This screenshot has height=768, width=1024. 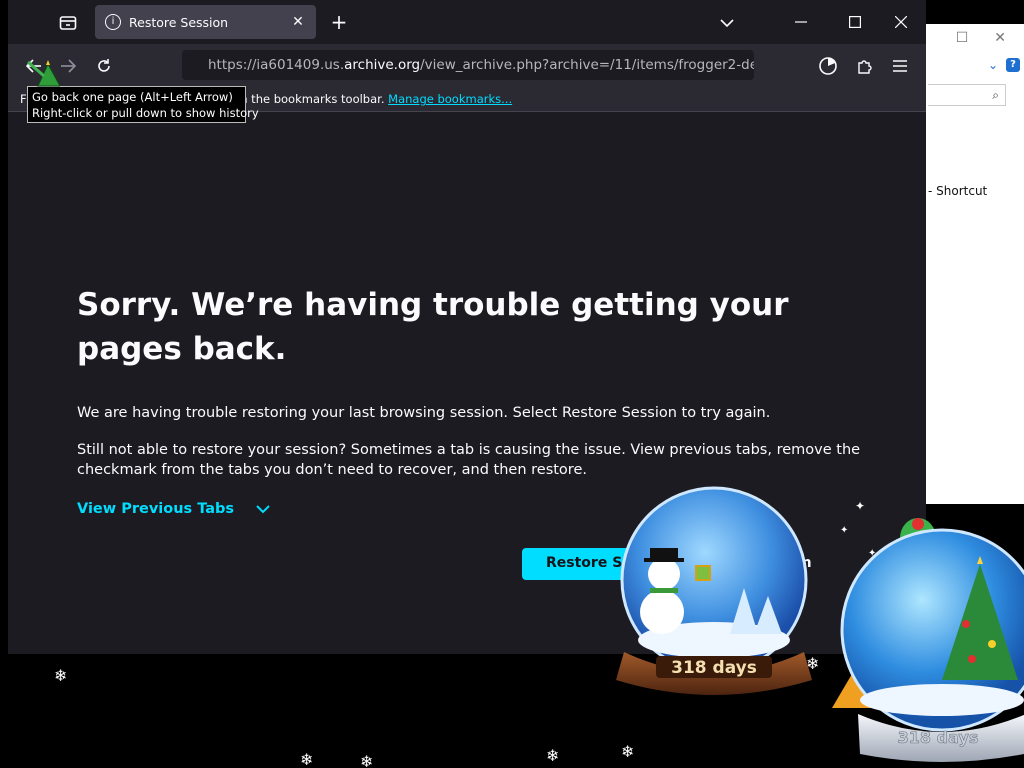 I want to click on maximize-button, so click(x=855, y=22).